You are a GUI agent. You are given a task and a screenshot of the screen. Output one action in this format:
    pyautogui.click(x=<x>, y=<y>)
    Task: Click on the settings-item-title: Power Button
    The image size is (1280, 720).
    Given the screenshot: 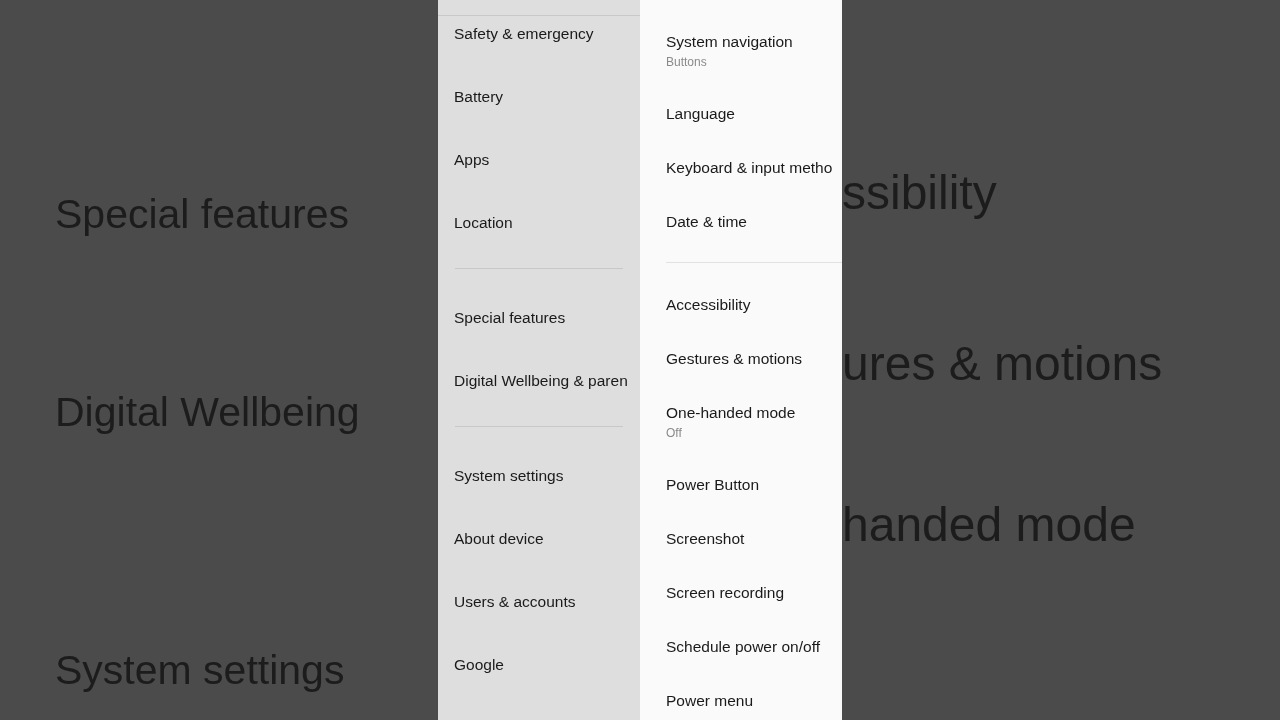 What is the action you would take?
    pyautogui.click(x=713, y=485)
    